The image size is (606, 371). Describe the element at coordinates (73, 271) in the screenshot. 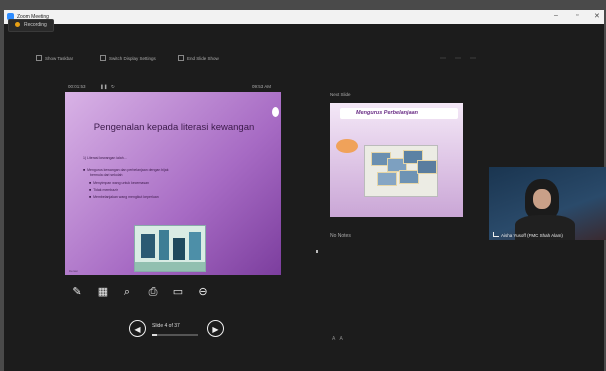

I see `slide-footer: literasi` at that location.